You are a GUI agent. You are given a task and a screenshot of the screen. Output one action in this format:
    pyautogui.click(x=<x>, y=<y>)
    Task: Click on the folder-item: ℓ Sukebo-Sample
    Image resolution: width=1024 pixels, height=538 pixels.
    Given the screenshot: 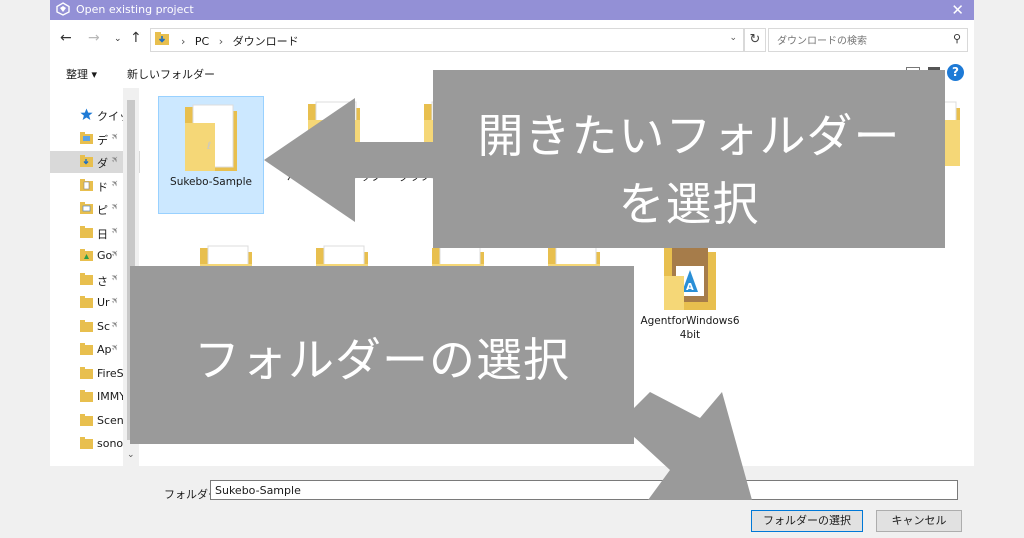 What is the action you would take?
    pyautogui.click(x=211, y=155)
    